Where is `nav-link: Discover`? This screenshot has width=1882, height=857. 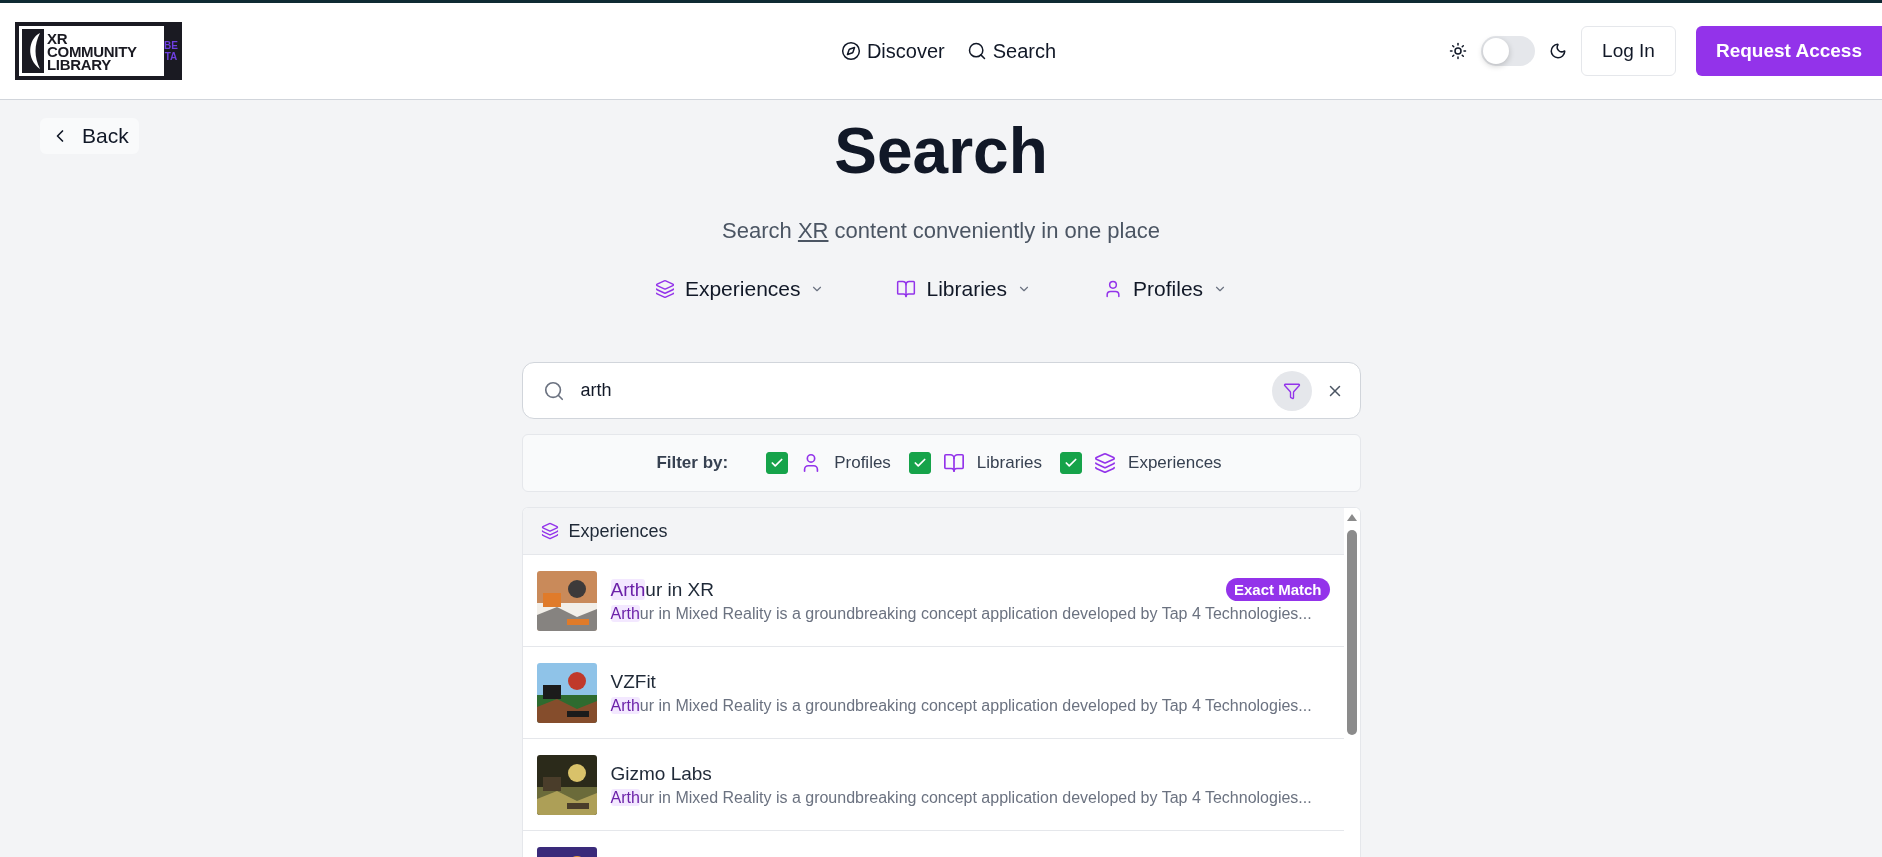
nav-link: Discover is located at coordinates (892, 51).